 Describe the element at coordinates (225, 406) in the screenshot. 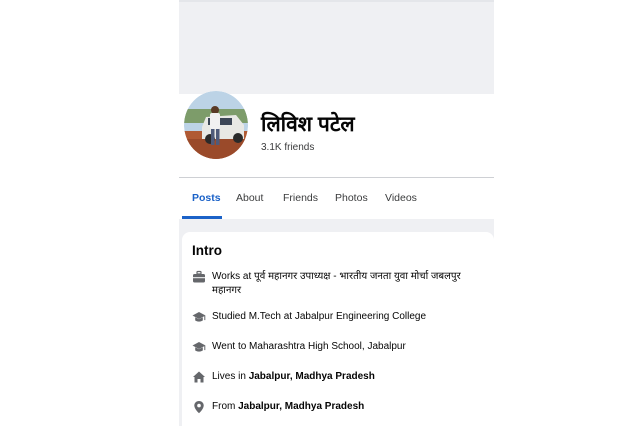

I see `intro-from-prefix: From` at that location.